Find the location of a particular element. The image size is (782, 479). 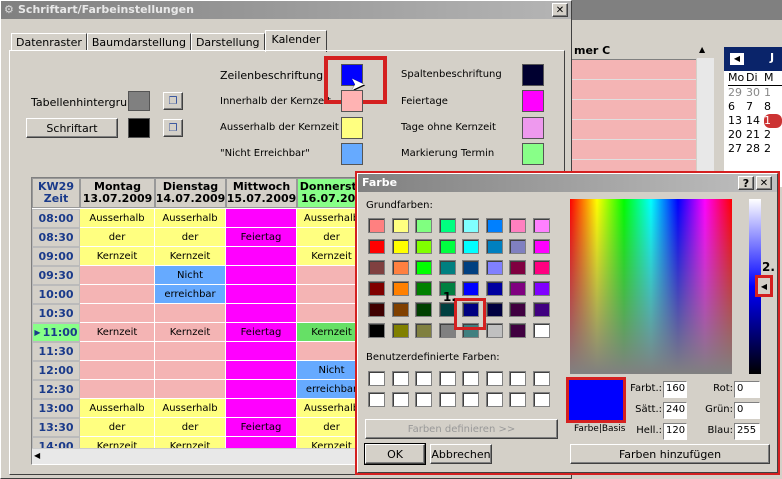

field-input: 255 is located at coordinates (747, 431).